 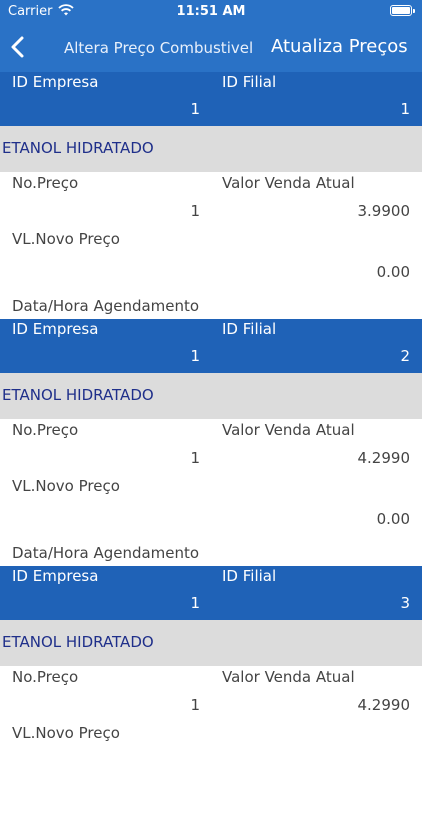 I want to click on record-header-row: ID Empresa ID Filial 1 2, so click(x=211, y=346).